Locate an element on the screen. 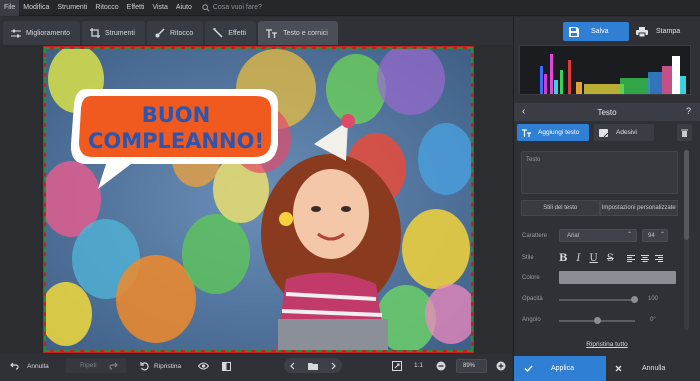 The height and width of the screenshot is (381, 700). print-label: Stampa is located at coordinates (668, 31).